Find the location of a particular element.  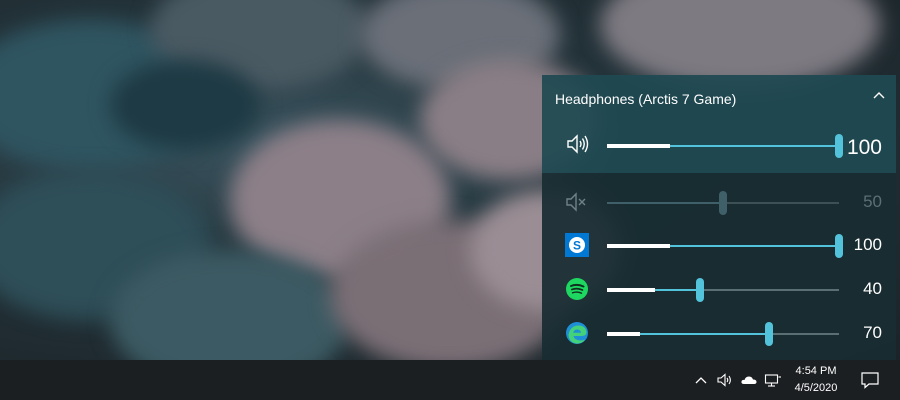

master-volume-thumb is located at coordinates (839, 146).